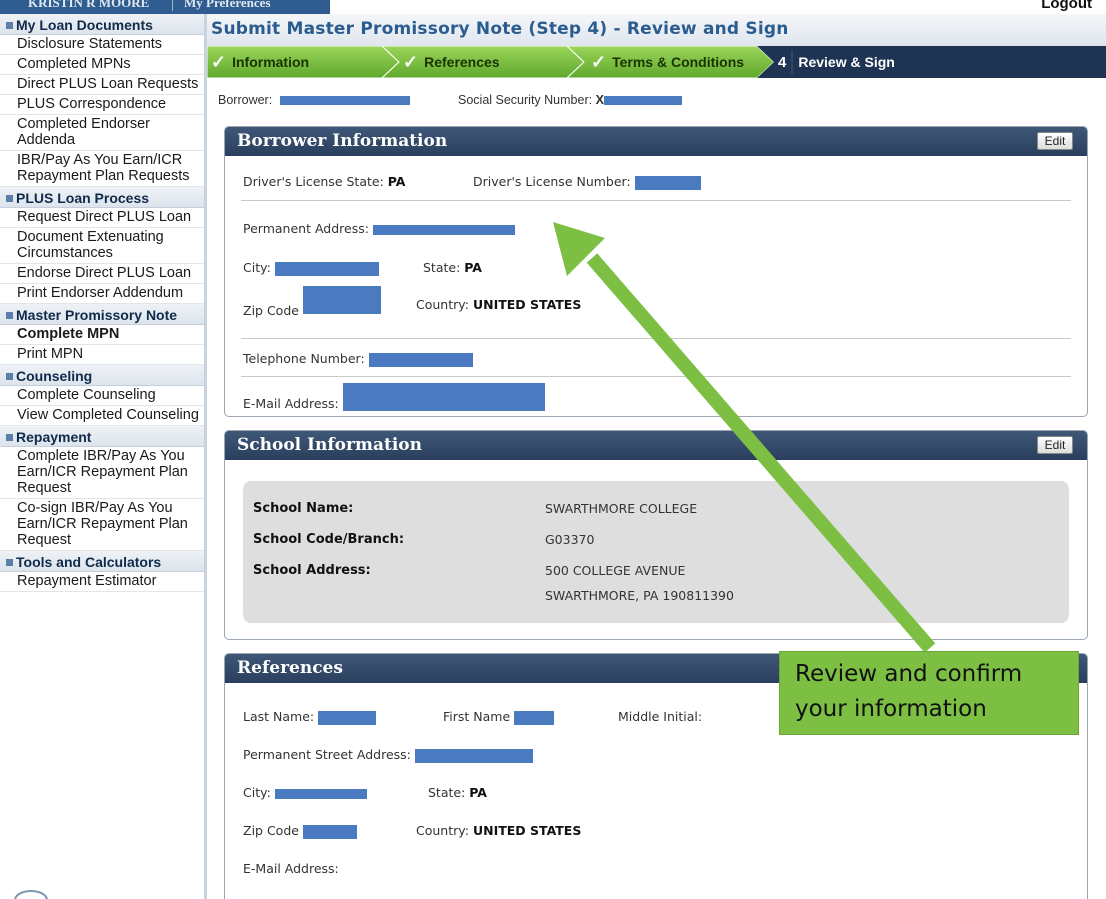  What do you see at coordinates (668, 61) in the screenshot?
I see `step-terms-conditions: ✓ Terms & Conditions` at bounding box center [668, 61].